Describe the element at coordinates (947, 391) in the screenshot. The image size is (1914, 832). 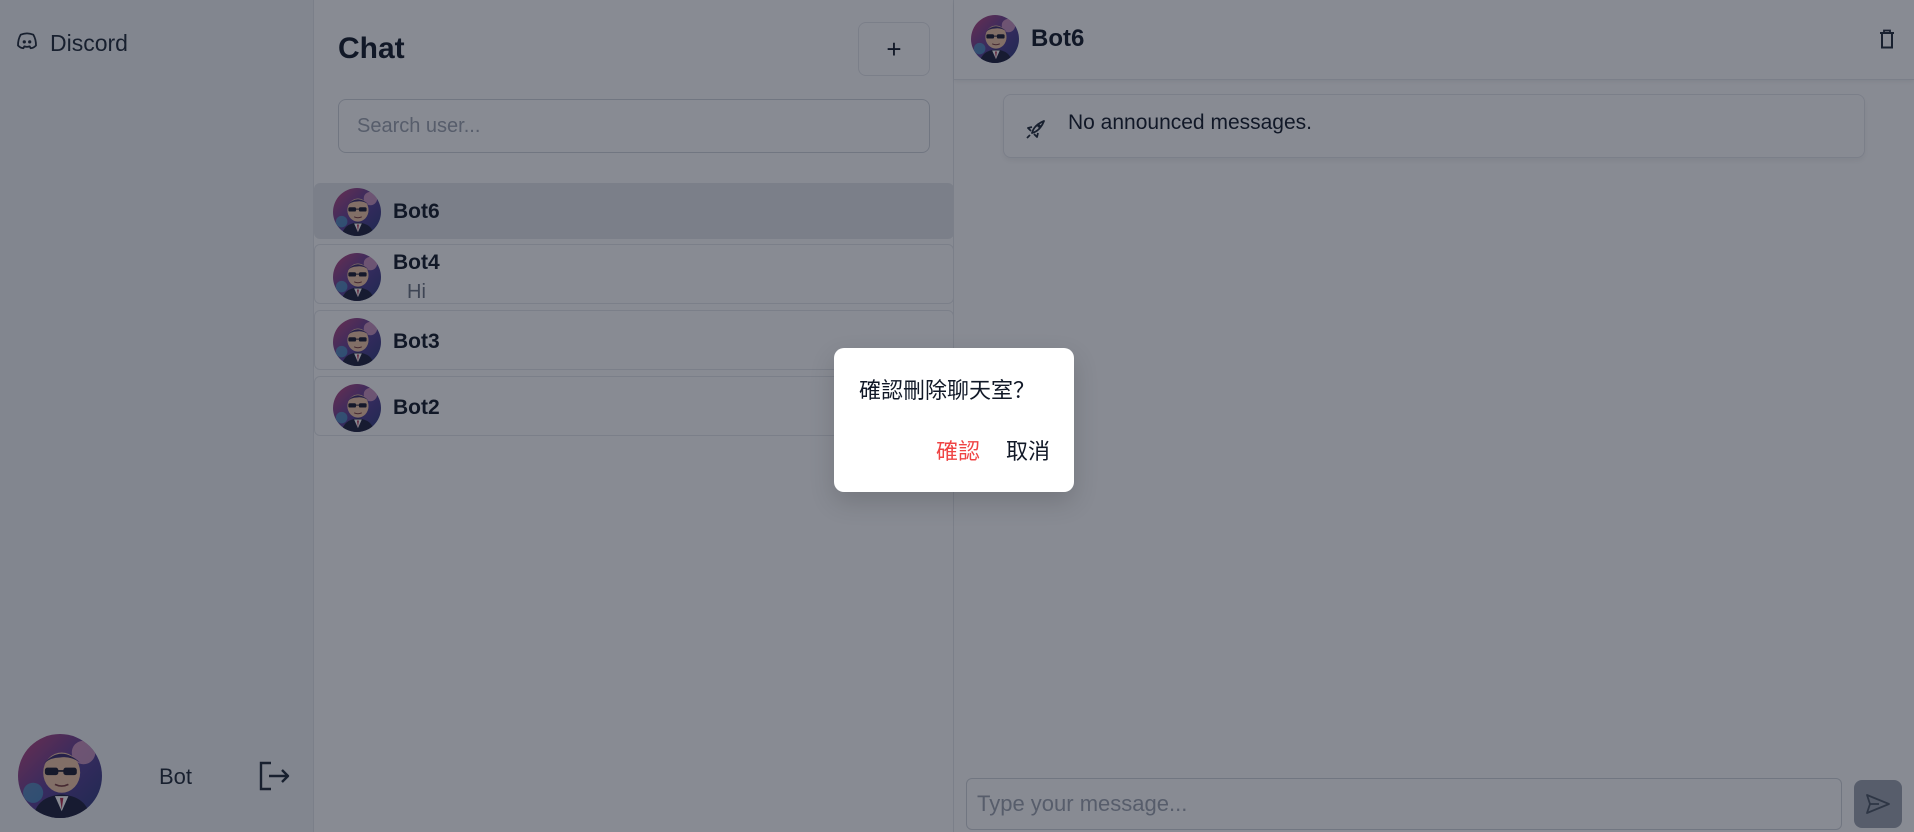
I see `dialog-message: 確認刪除聊天室？` at that location.